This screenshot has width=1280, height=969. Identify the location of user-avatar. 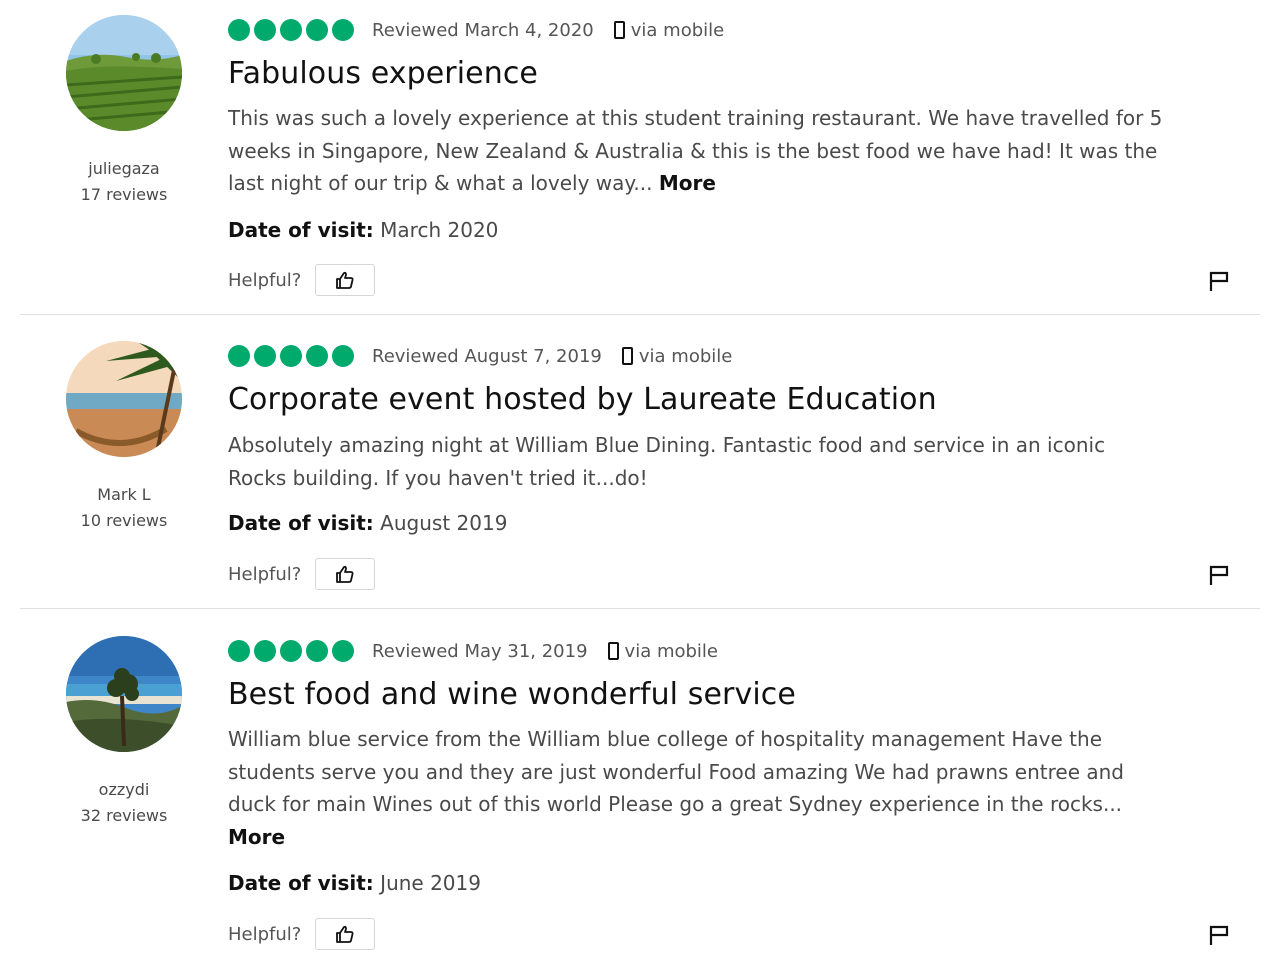
(124, 694).